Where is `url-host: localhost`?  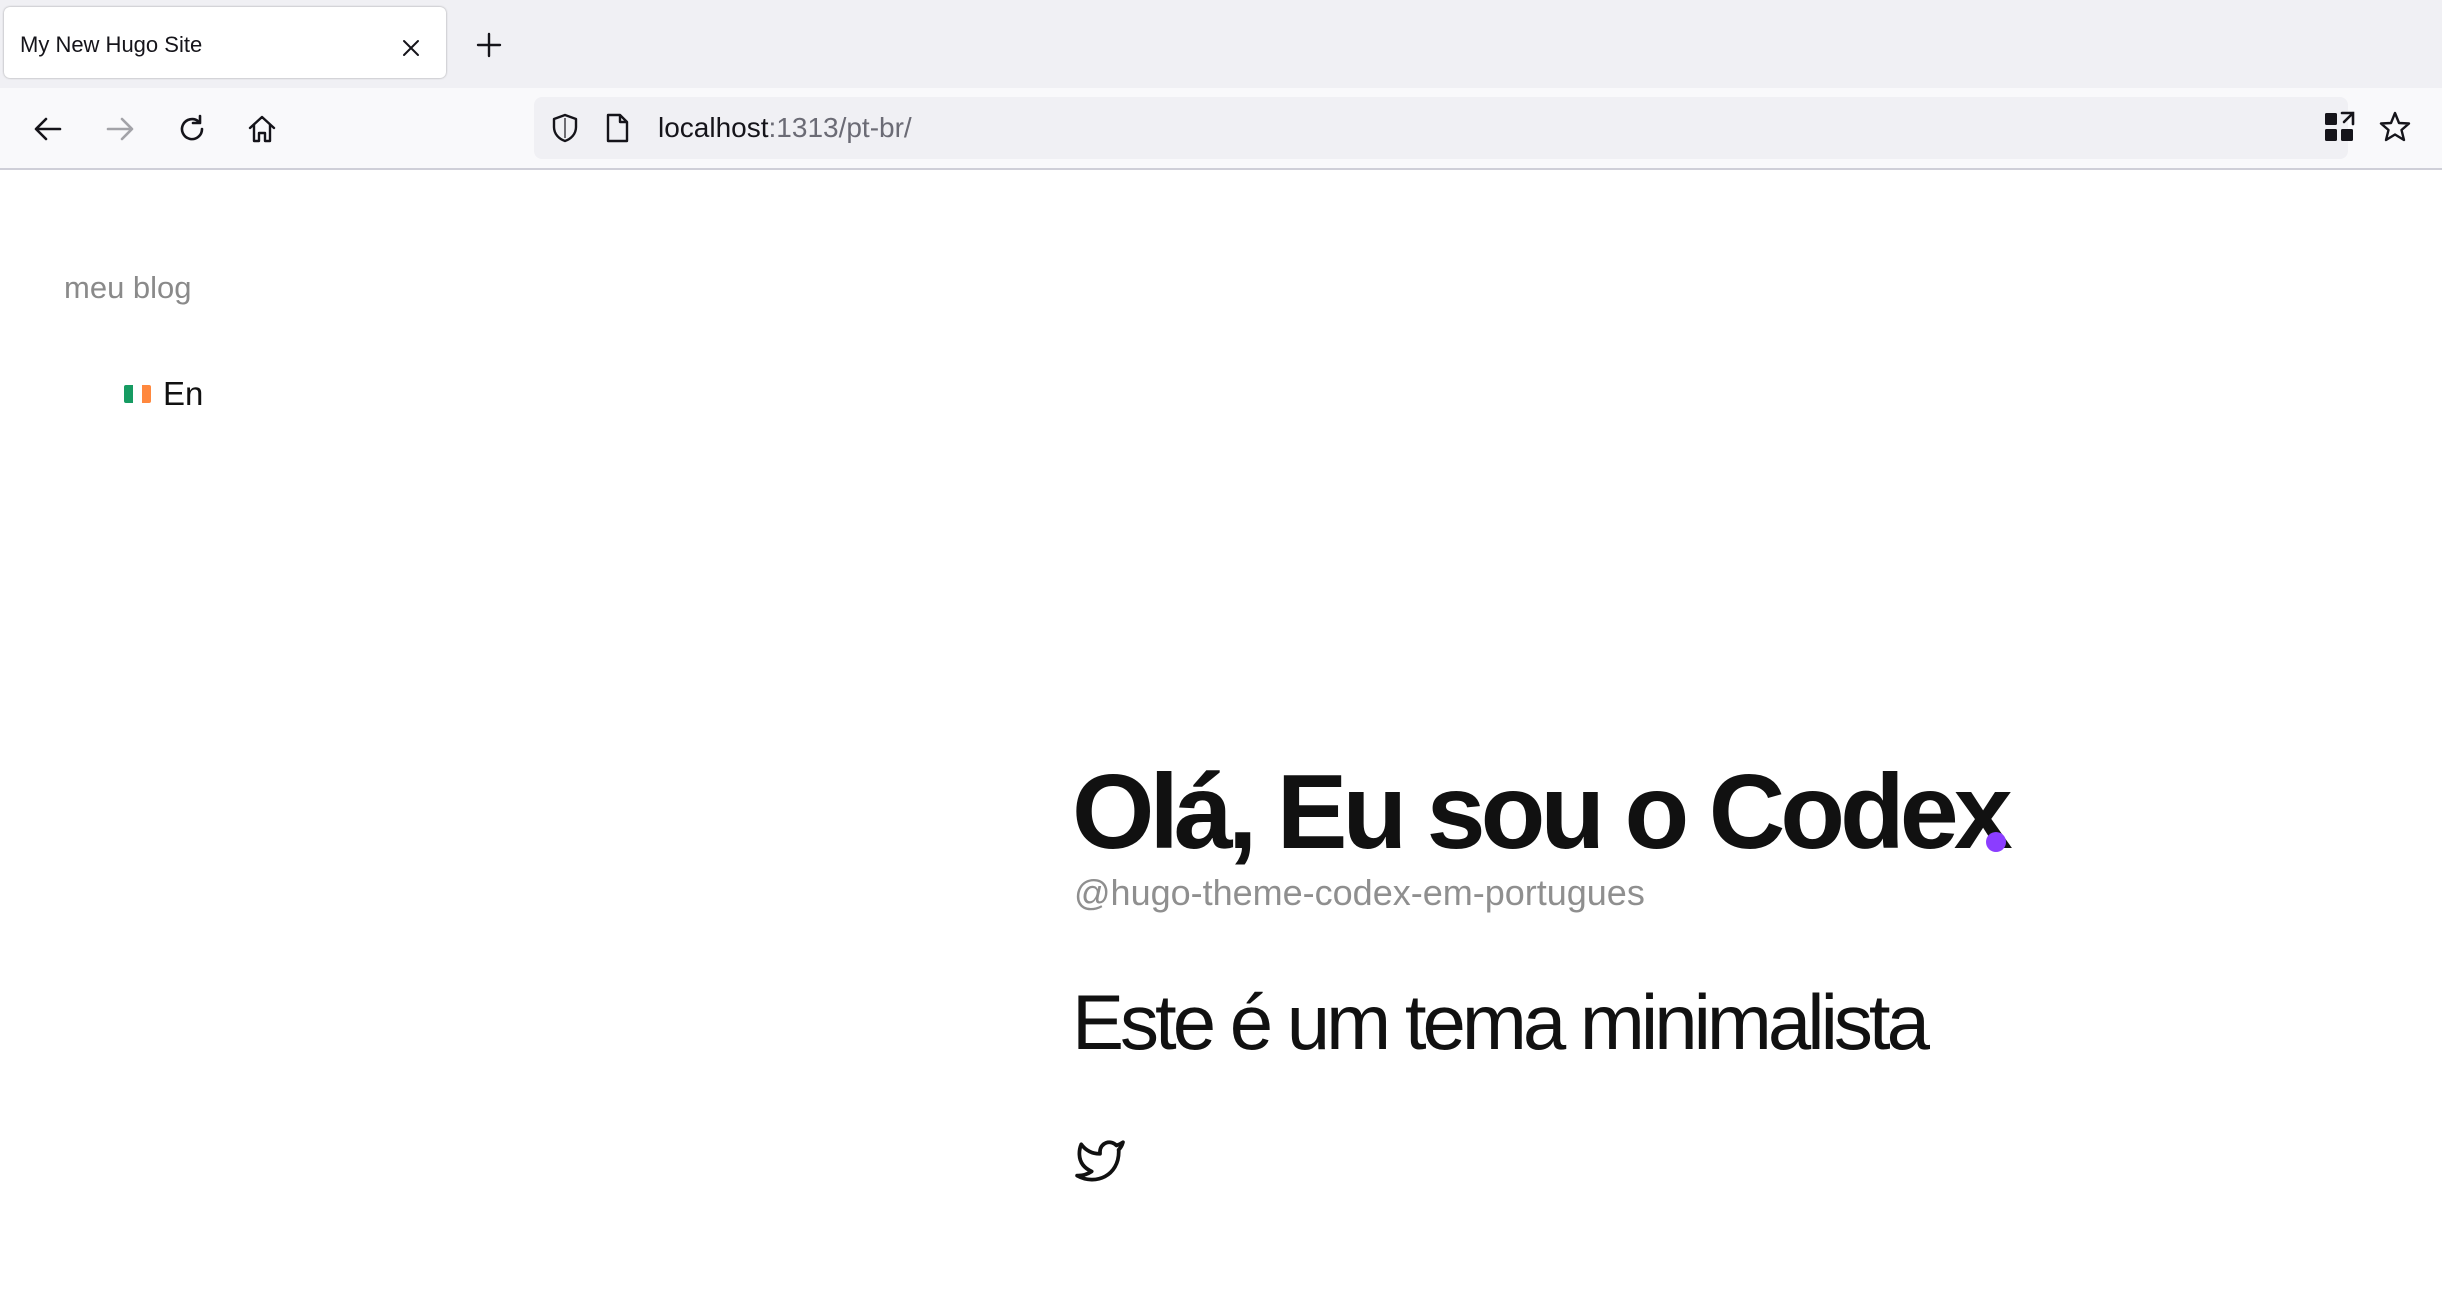
url-host: localhost is located at coordinates (713, 127).